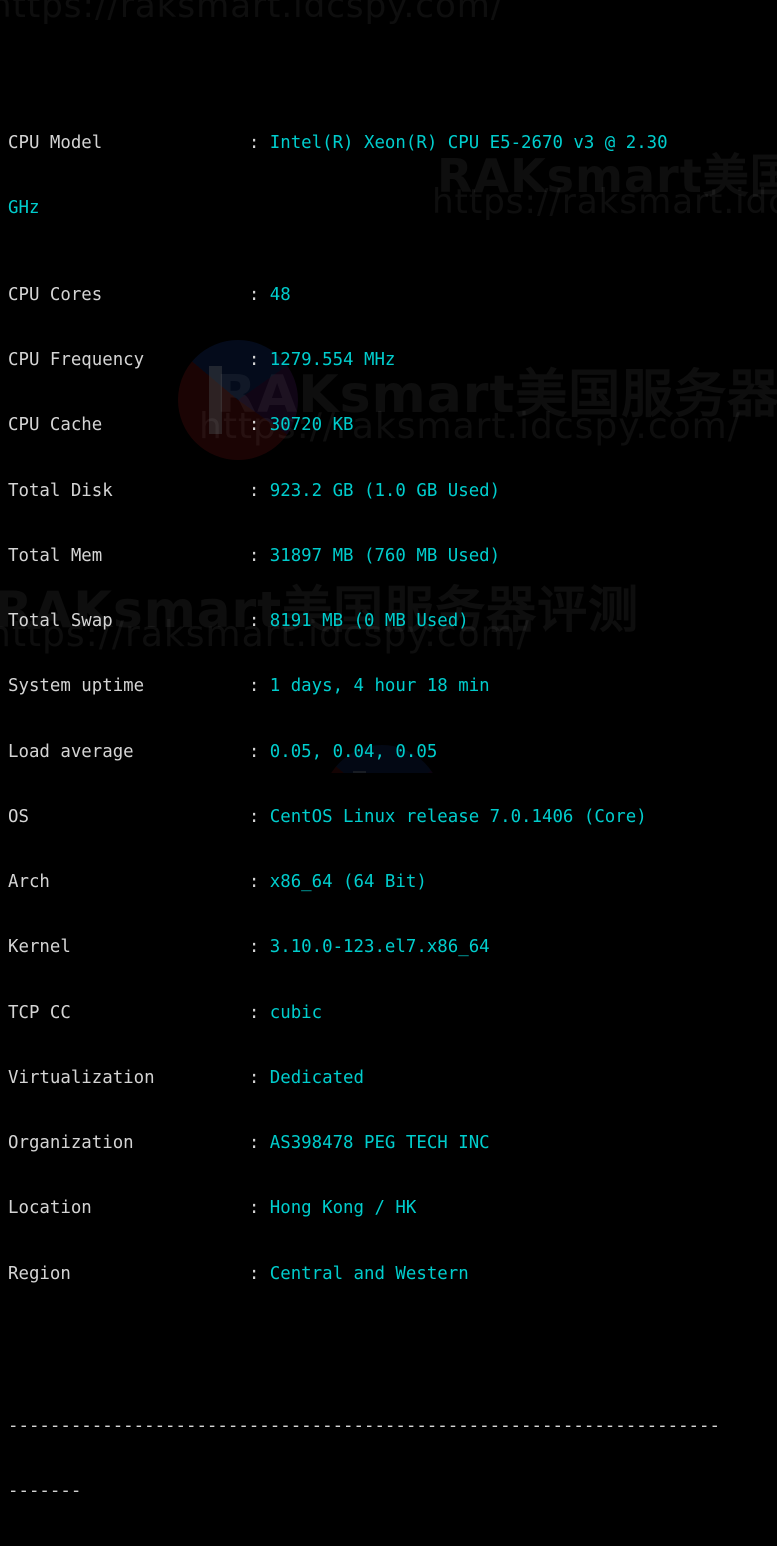  Describe the element at coordinates (369, 621) in the screenshot. I see `sysinfo-value: 8191 MB (0 MB Used)` at that location.